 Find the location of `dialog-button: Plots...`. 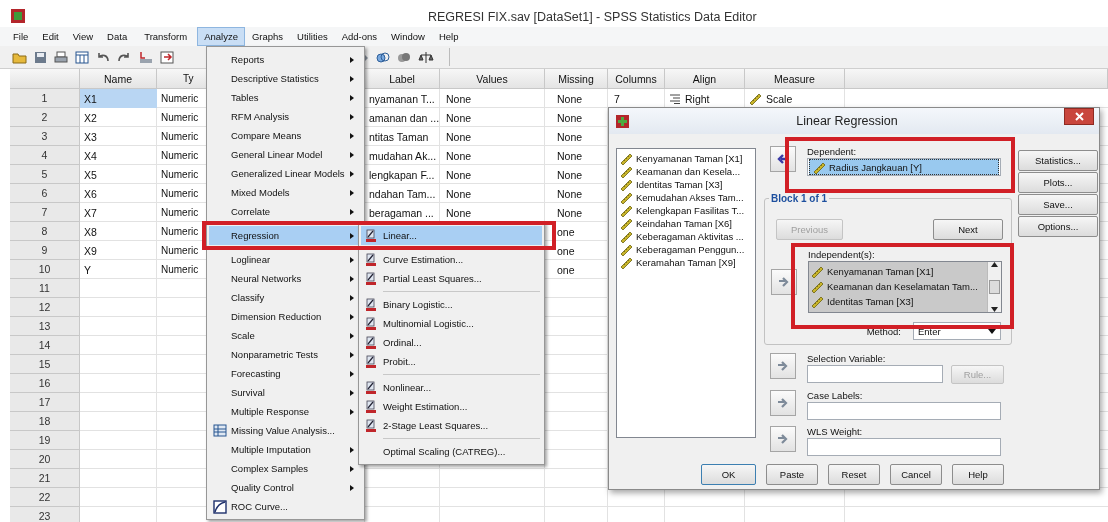

dialog-button: Plots... is located at coordinates (1058, 182).